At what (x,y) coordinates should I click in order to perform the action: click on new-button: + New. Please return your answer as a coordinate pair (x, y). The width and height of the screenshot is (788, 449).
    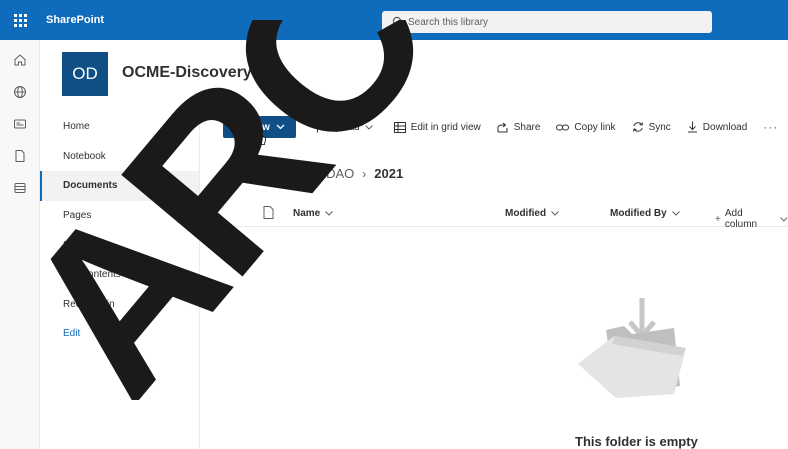
    Looking at the image, I should click on (259, 130).